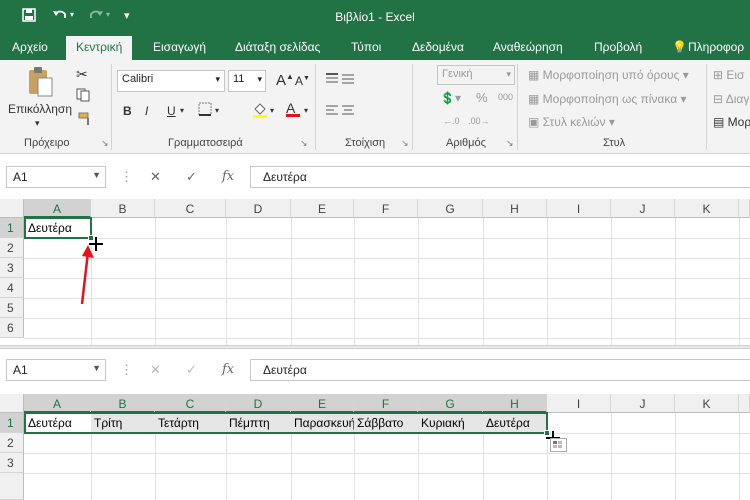 This screenshot has height=500, width=750. What do you see at coordinates (12, 288) in the screenshot?
I see `row-header-4: 4` at bounding box center [12, 288].